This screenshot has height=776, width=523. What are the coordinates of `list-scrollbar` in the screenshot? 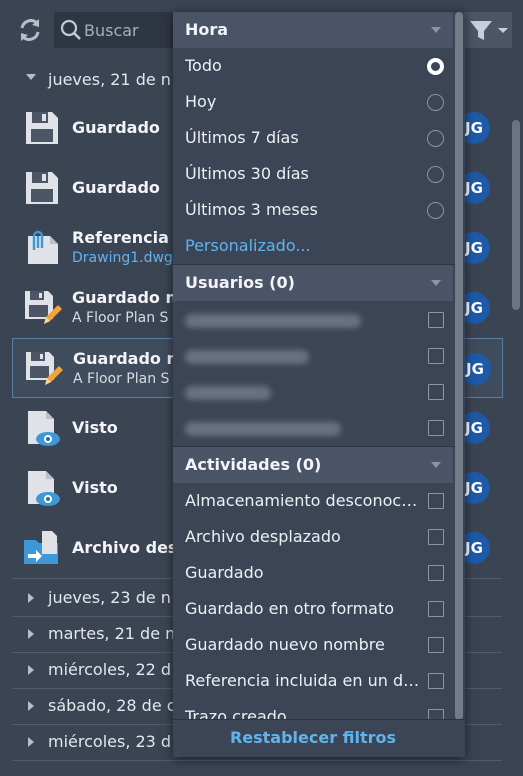 It's located at (516, 215).